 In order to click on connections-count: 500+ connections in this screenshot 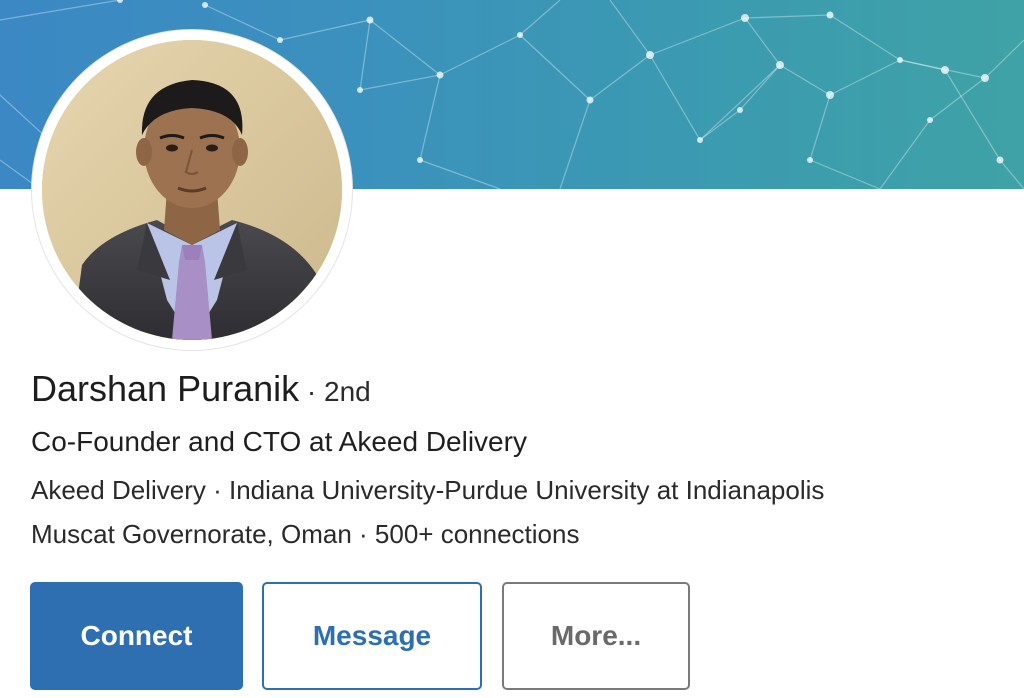, I will do `click(477, 534)`.